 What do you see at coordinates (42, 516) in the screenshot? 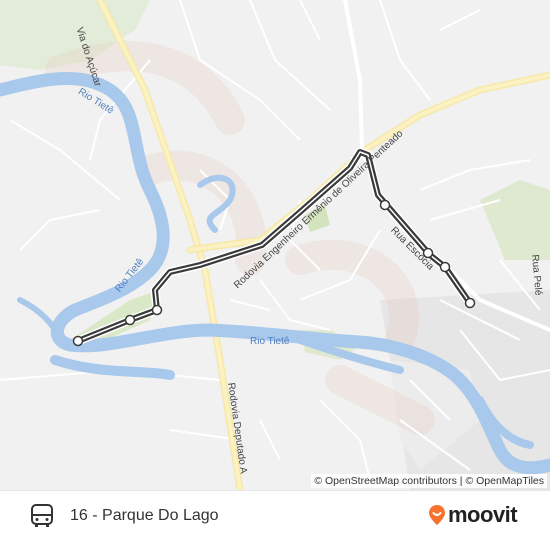
I see `bus-icon` at bounding box center [42, 516].